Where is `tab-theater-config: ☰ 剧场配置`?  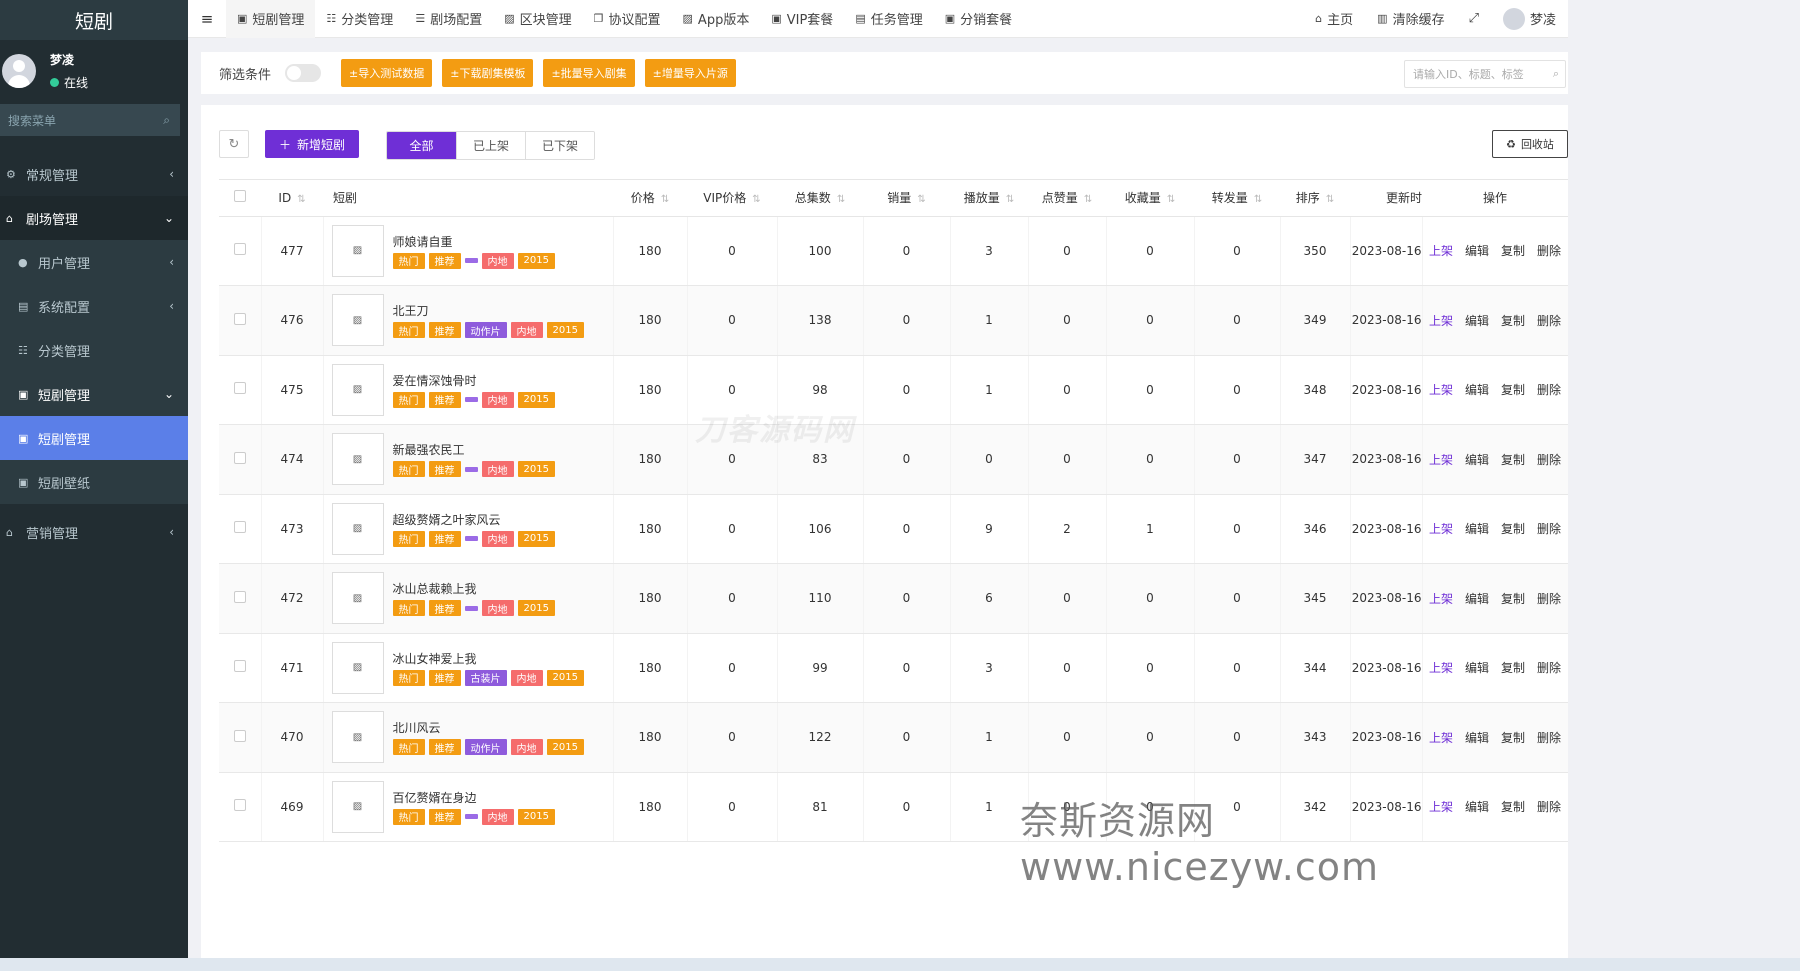
tab-theater-config: ☰ 剧场配置 is located at coordinates (448, 19).